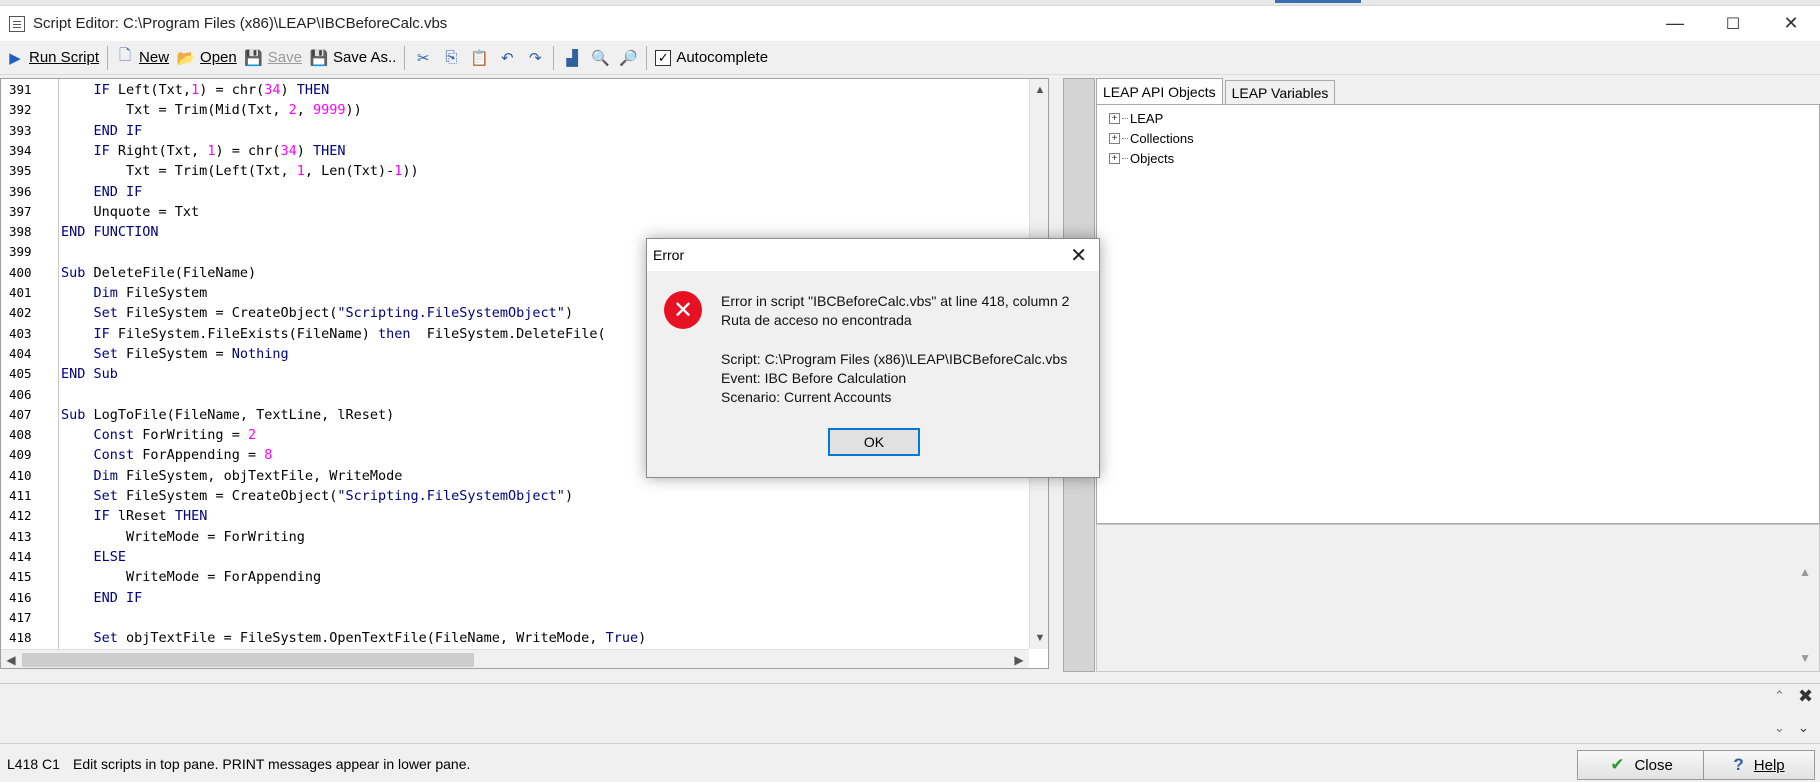  I want to click on scroll-down-icon: ⌄, so click(1779, 728).